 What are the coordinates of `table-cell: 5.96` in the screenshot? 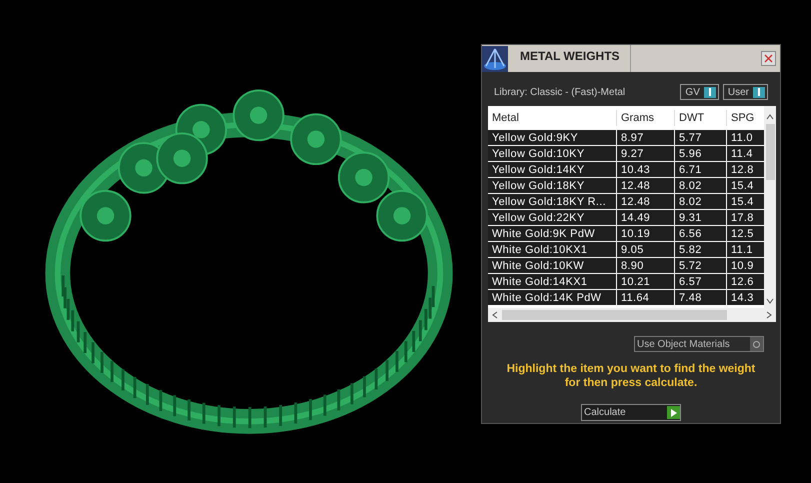 It's located at (700, 153).